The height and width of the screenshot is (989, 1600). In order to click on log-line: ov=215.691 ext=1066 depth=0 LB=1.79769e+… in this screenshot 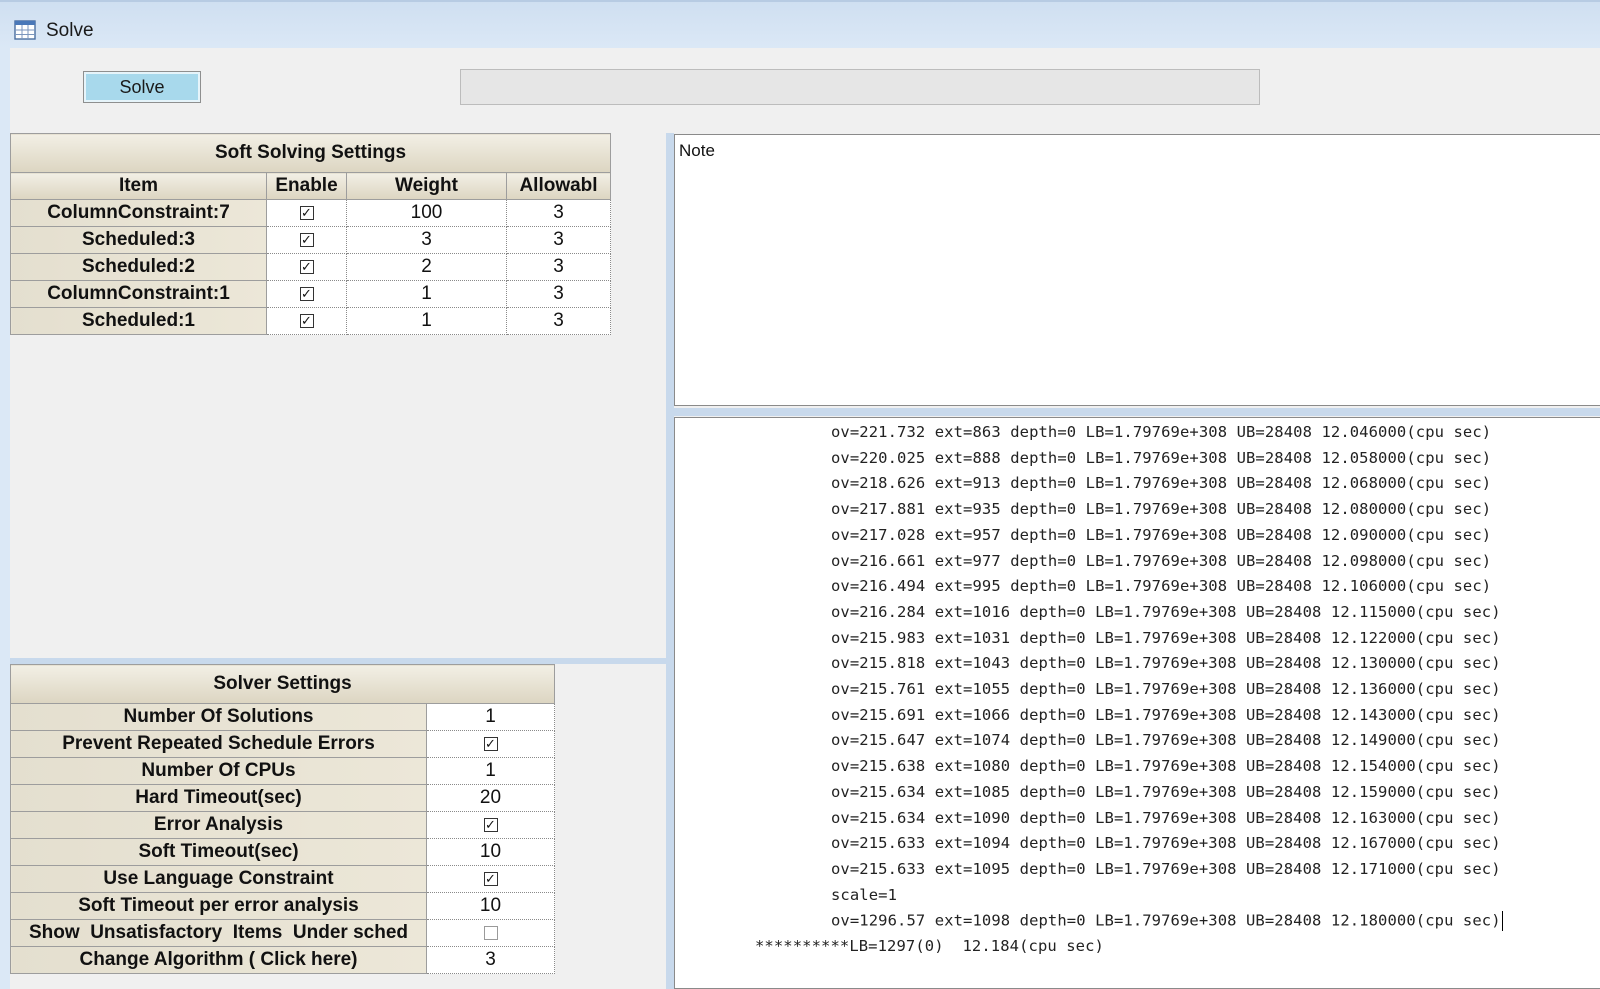, I will do `click(1166, 714)`.